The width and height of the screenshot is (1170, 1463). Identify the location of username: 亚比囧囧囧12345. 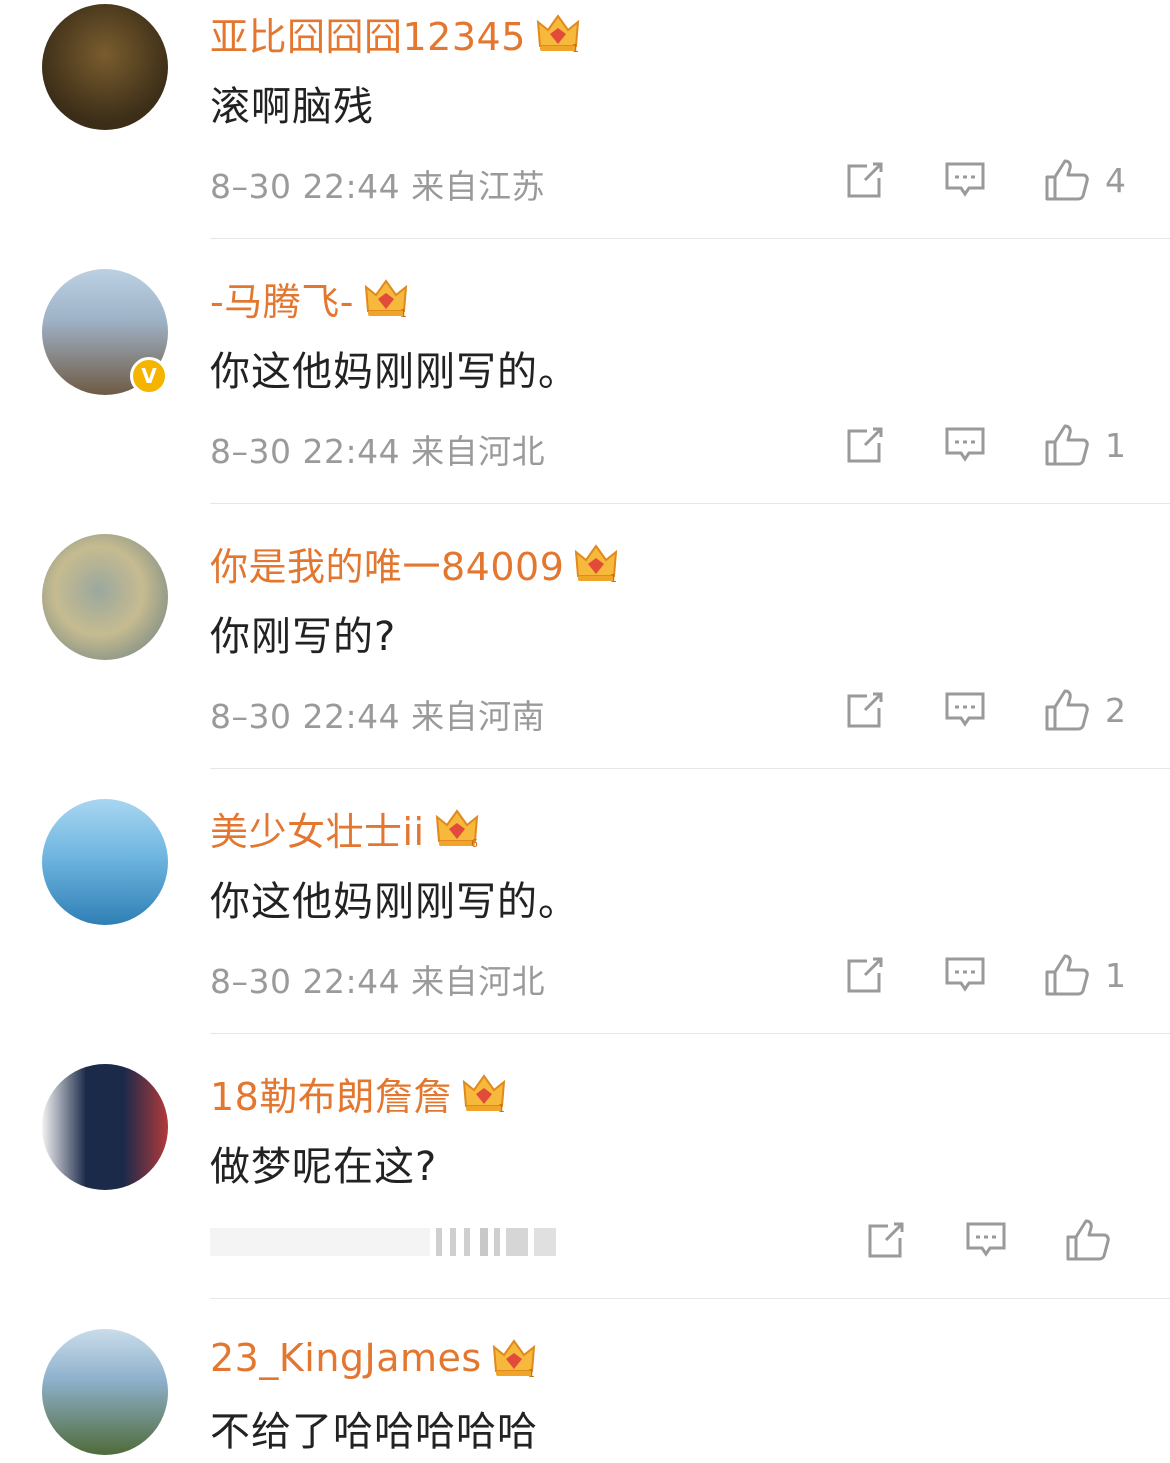
(368, 33).